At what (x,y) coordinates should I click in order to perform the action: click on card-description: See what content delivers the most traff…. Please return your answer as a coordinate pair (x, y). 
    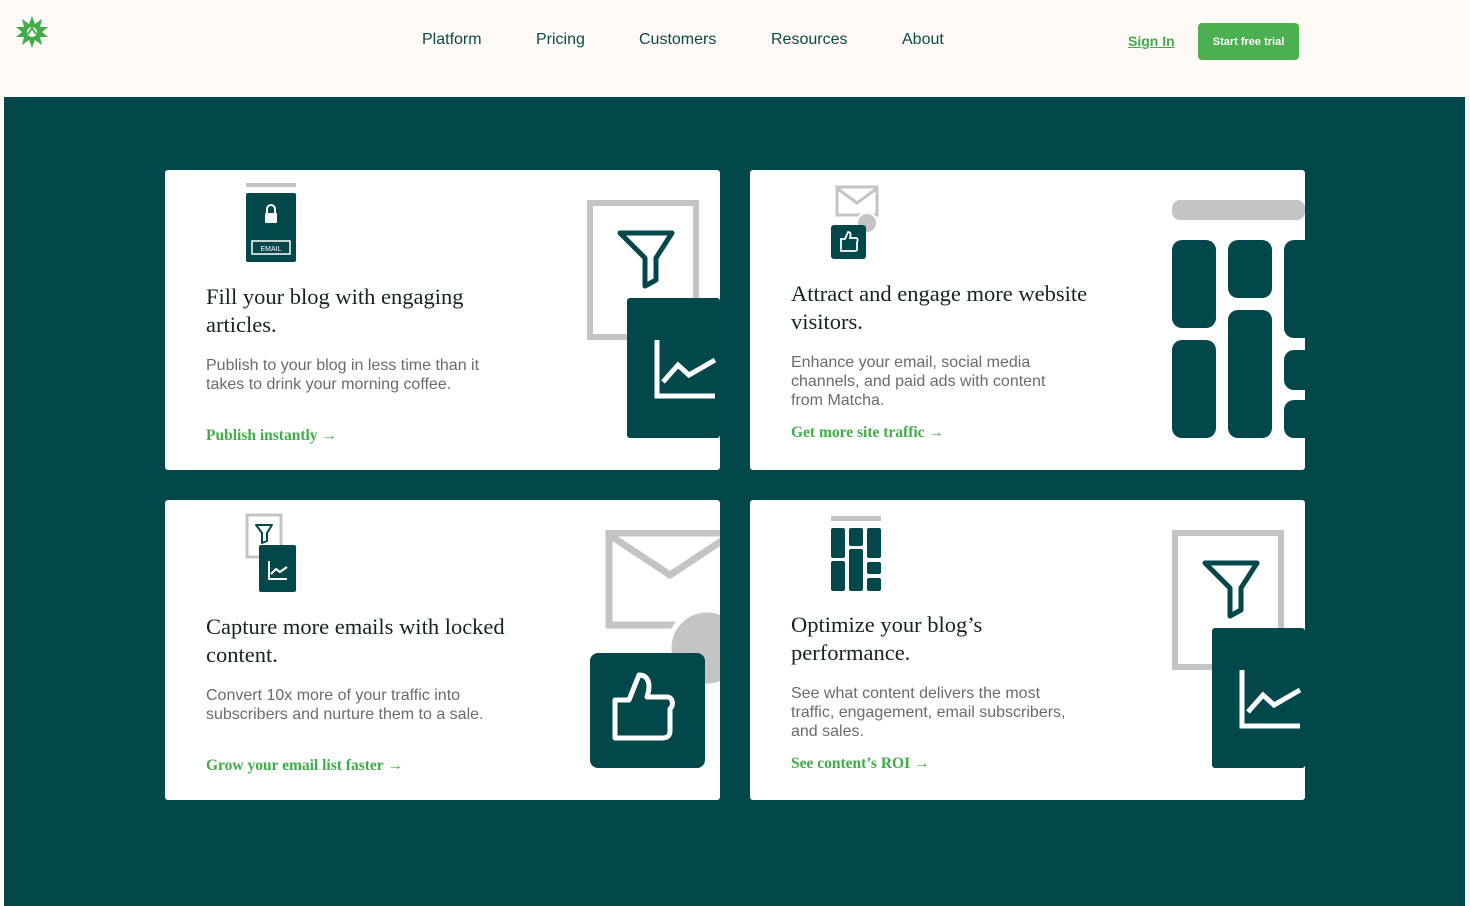
    Looking at the image, I should click on (928, 712).